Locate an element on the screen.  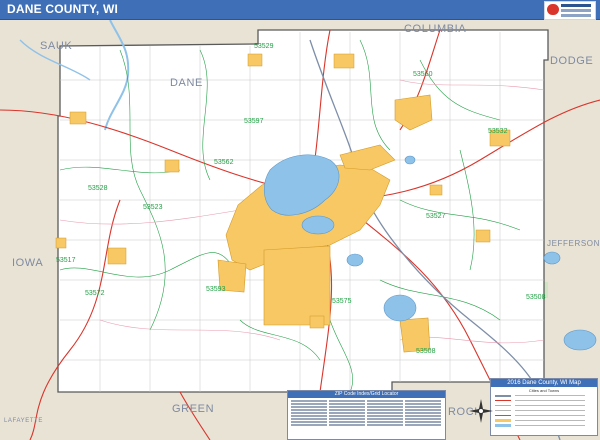
county-label-dodge: DODGE is located at coordinates (571, 61).